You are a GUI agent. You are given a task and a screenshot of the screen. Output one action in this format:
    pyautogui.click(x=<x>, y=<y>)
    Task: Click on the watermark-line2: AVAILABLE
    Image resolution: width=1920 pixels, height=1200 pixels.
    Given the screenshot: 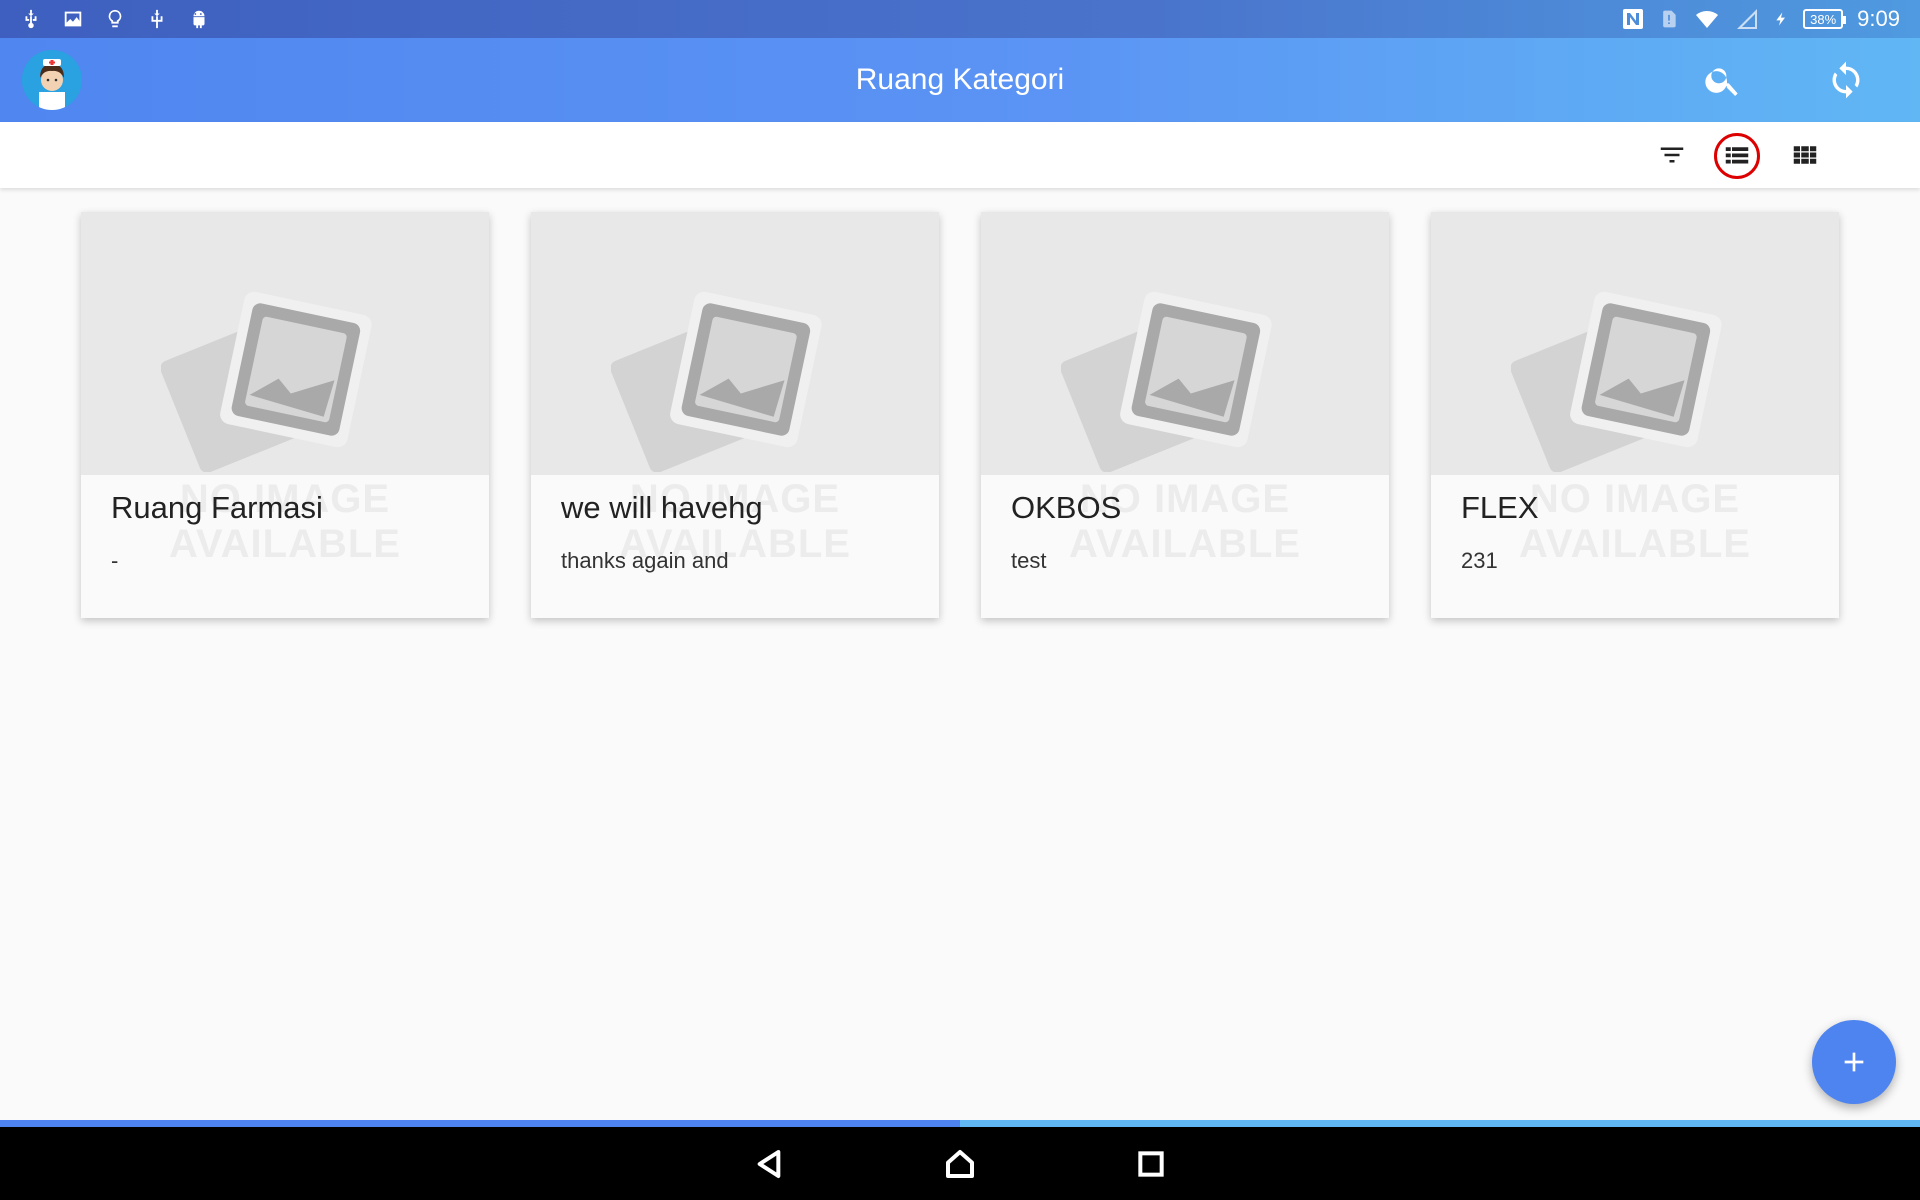 What is the action you would take?
    pyautogui.click(x=285, y=544)
    